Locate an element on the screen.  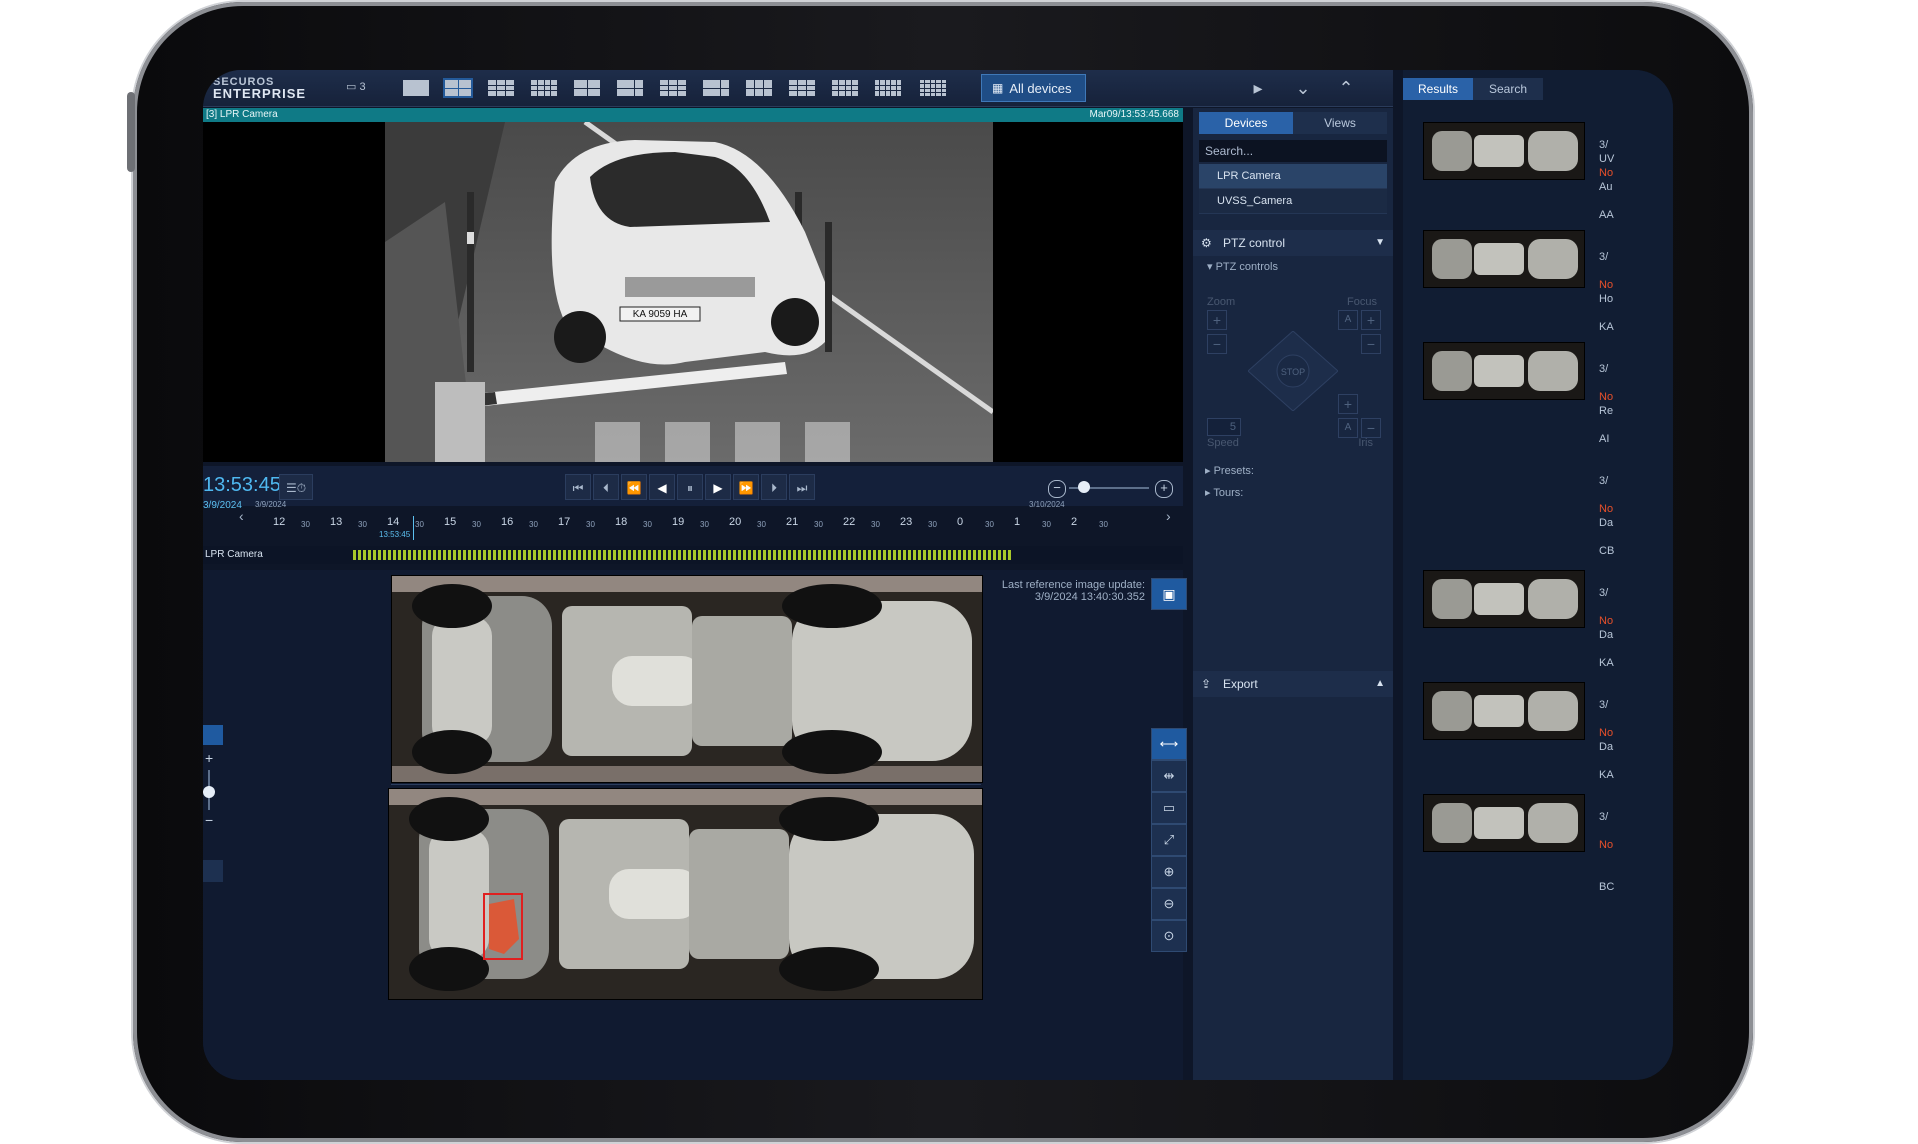
layout-2p12-button is located at coordinates (759, 88).